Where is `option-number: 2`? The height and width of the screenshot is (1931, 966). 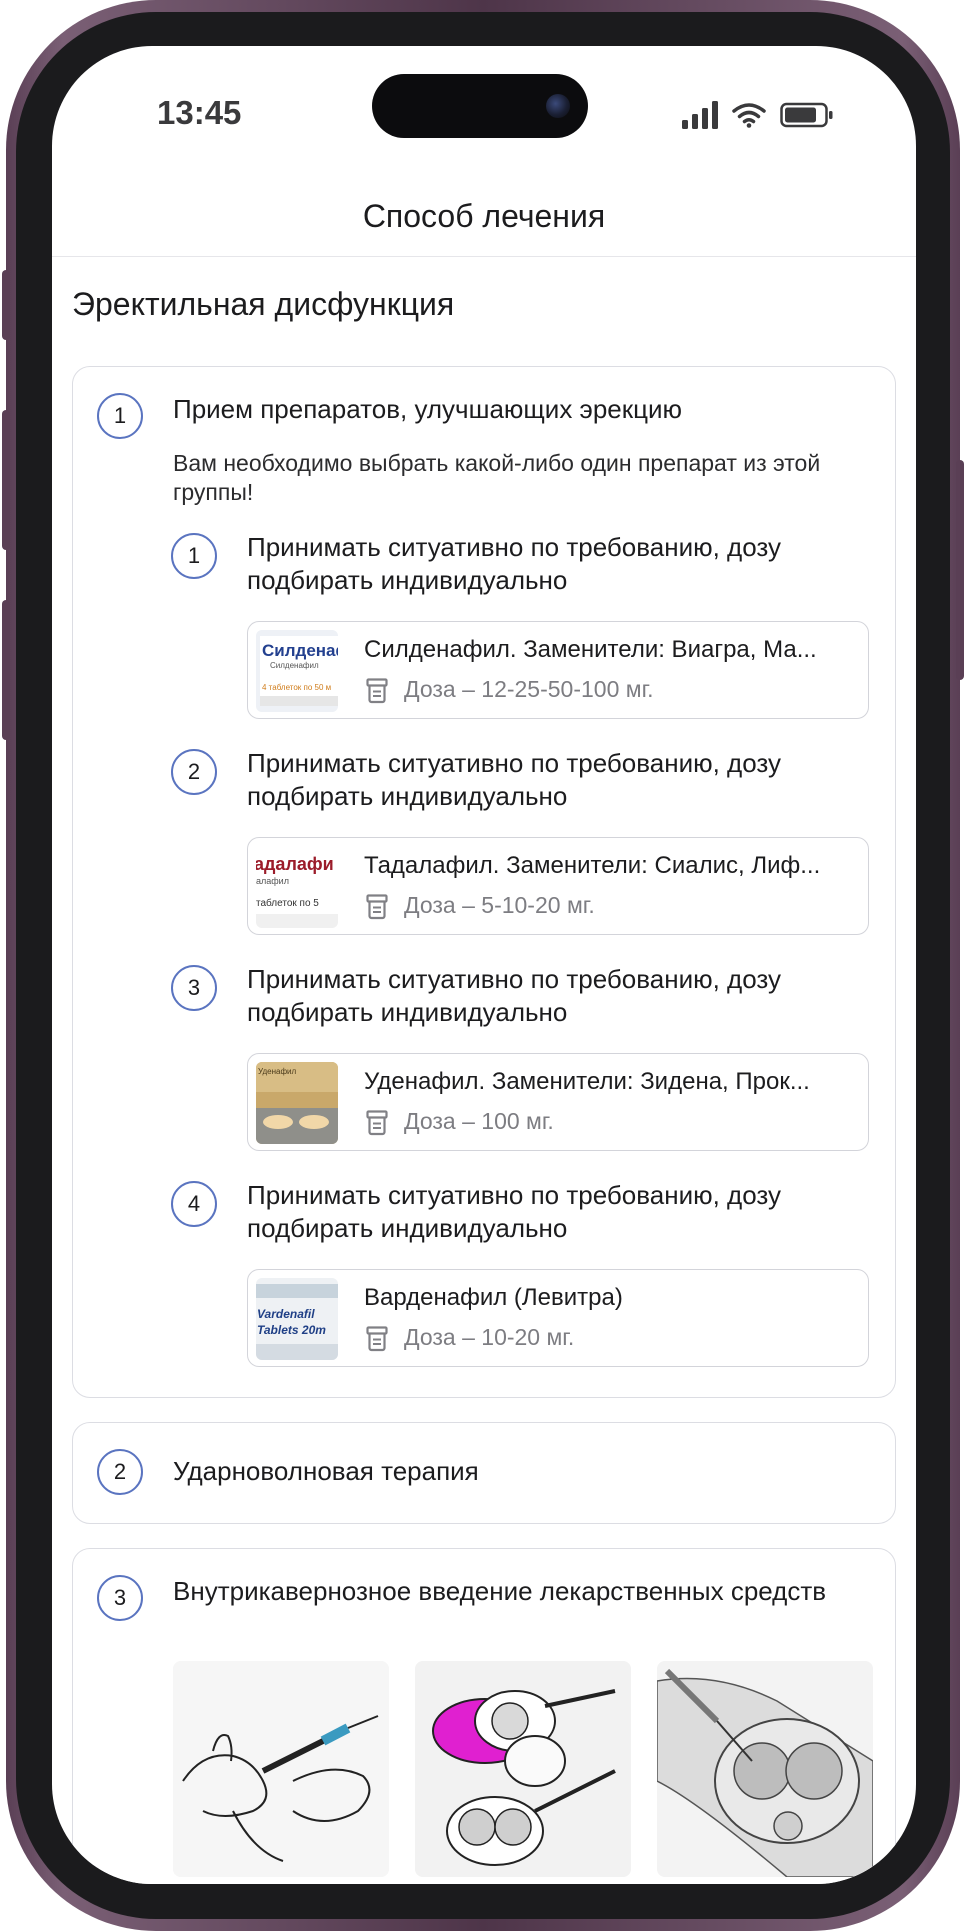
option-number: 2 is located at coordinates (194, 771).